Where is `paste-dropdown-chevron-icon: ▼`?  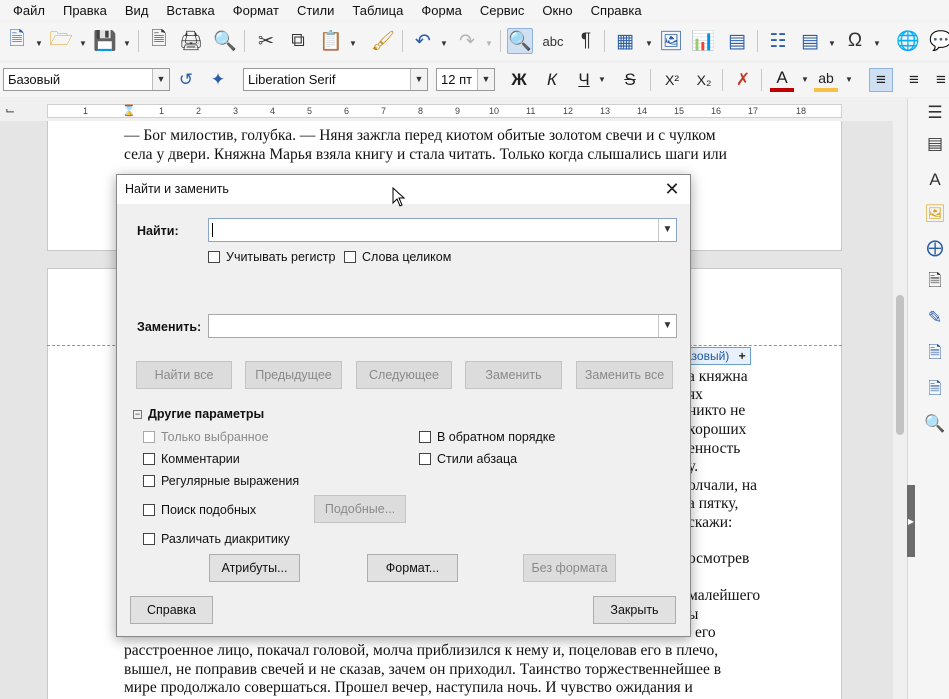
paste-dropdown-chevron-icon: ▼ is located at coordinates (353, 43).